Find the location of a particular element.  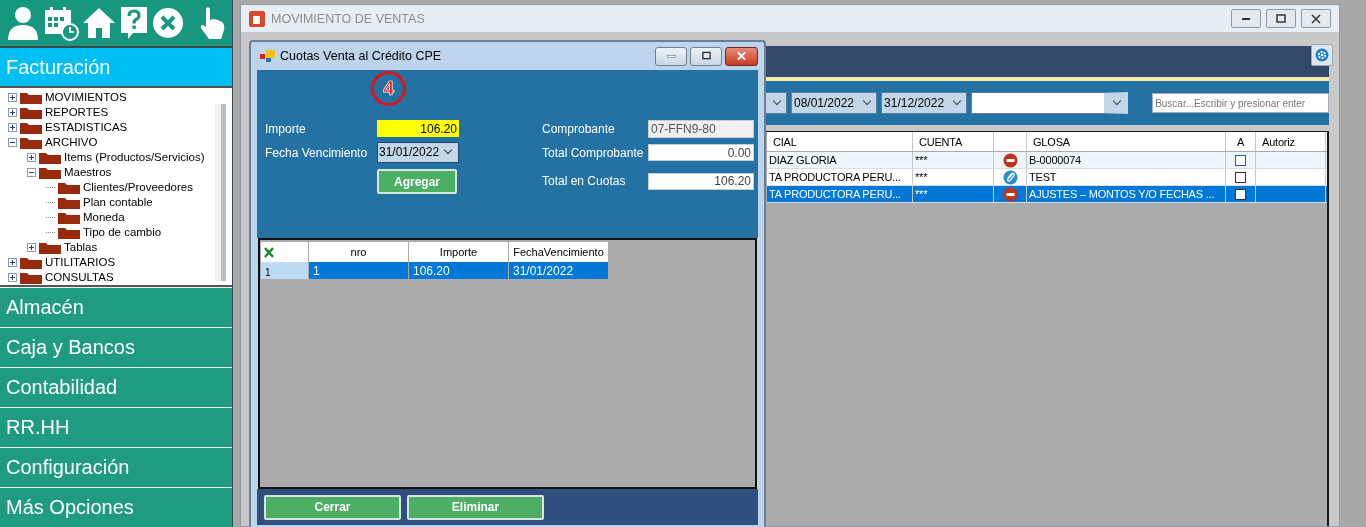

table-row: DIAZ GLORIA *** B-0000074 is located at coordinates (1047, 160).